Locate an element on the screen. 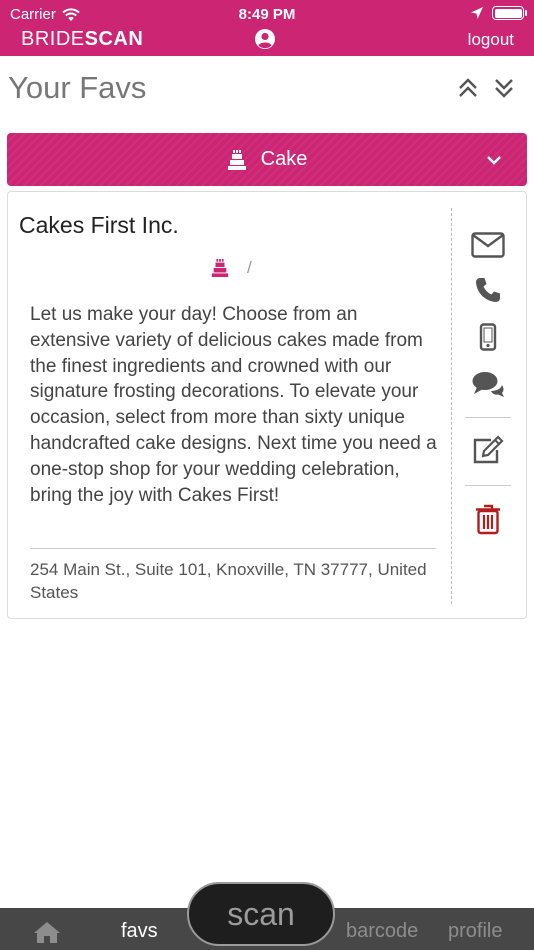 This screenshot has width=534, height=950. user-circle-icon is located at coordinates (265, 39).